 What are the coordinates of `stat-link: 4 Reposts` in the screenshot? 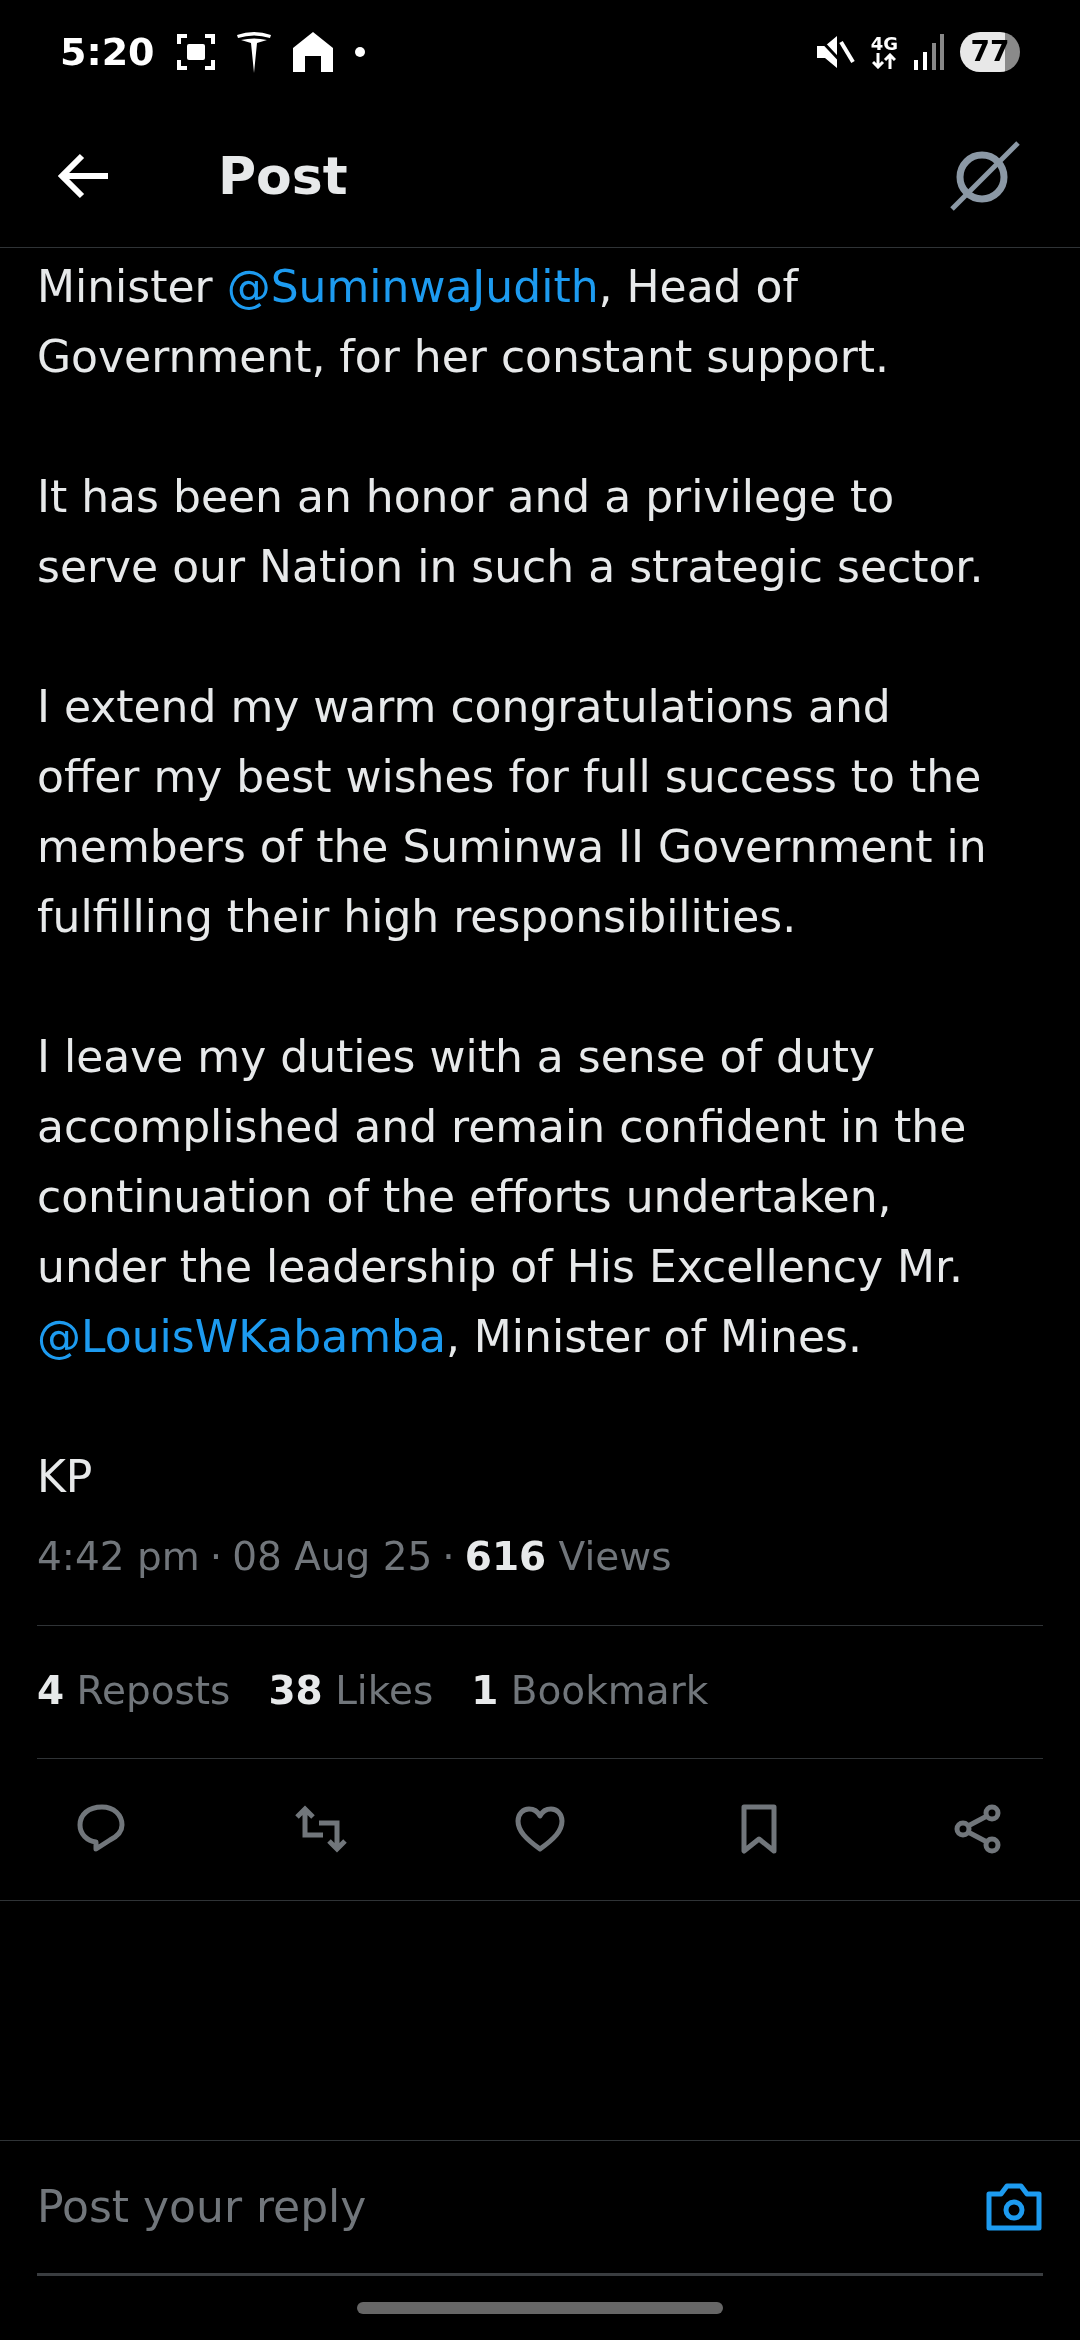 It's located at (134, 1691).